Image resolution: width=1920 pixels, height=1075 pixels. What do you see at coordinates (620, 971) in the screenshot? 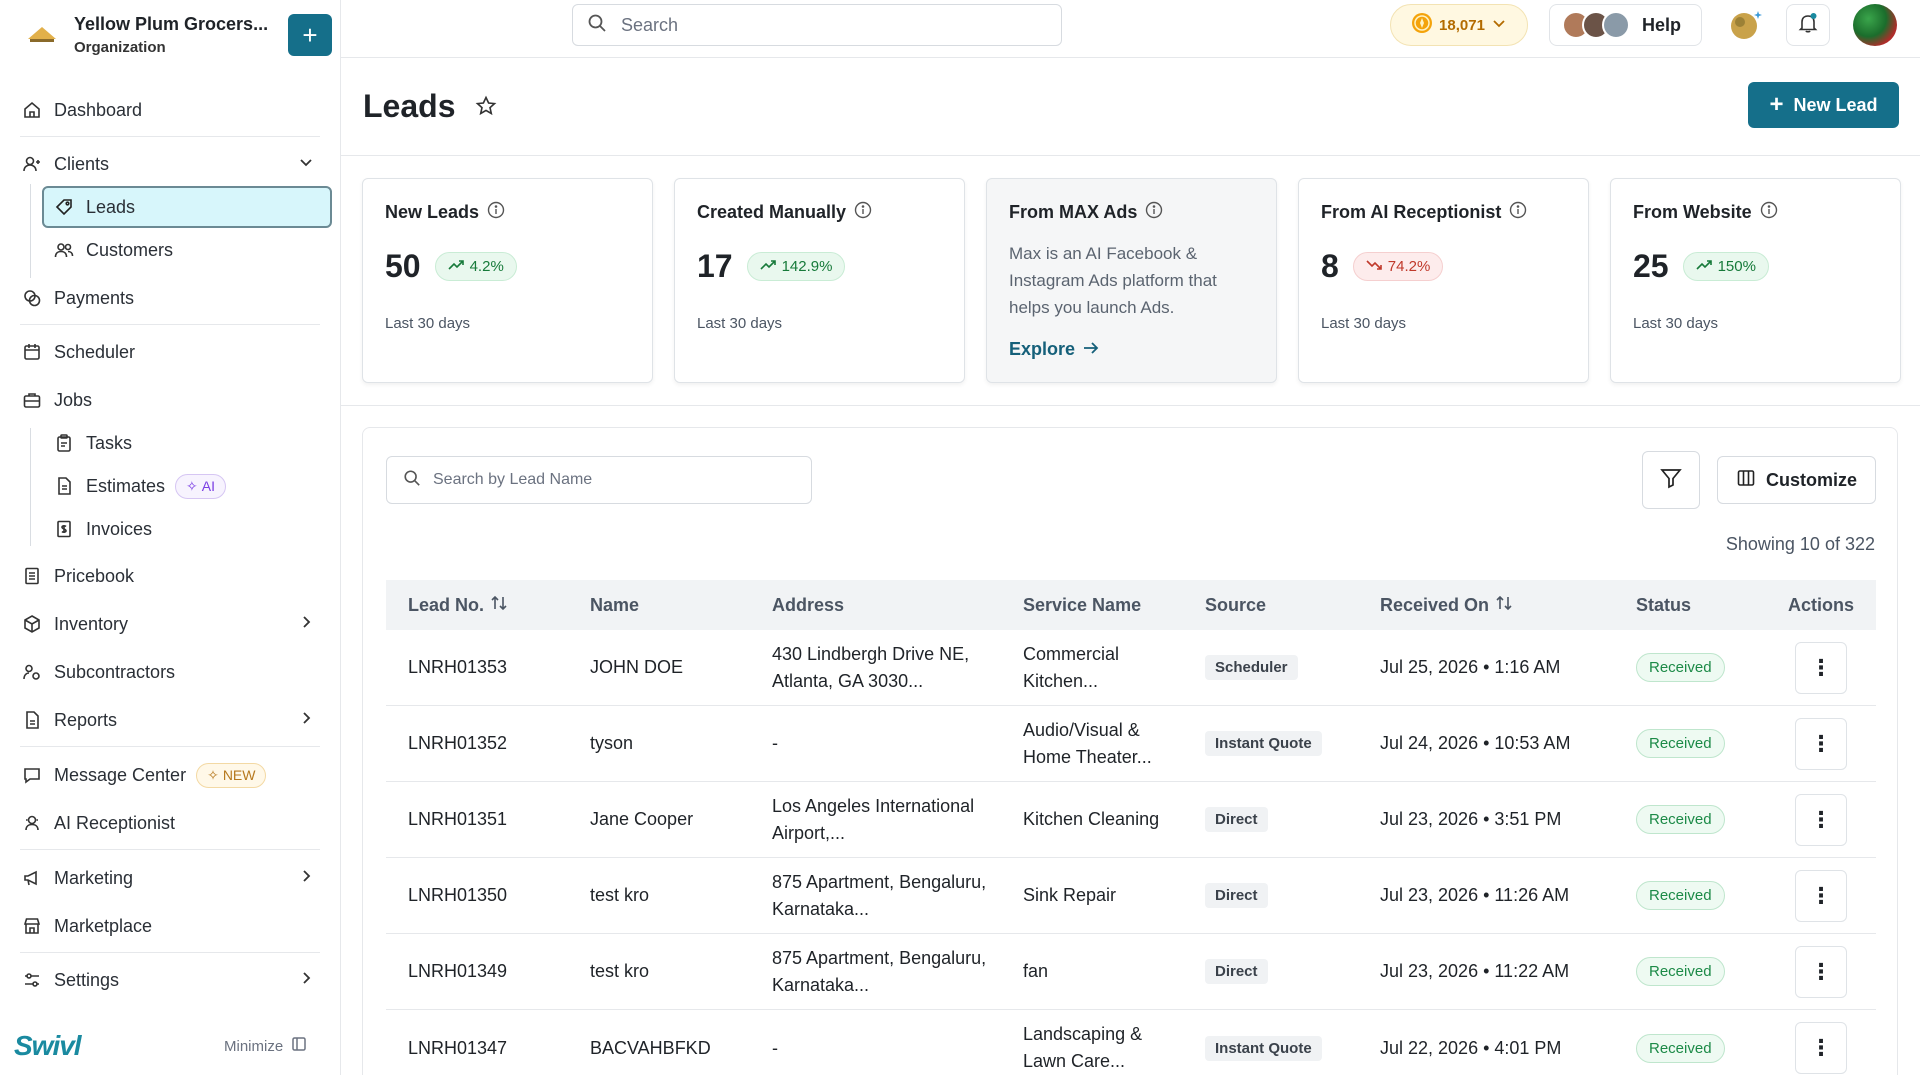
I see `cell-name: test kro` at bounding box center [620, 971].